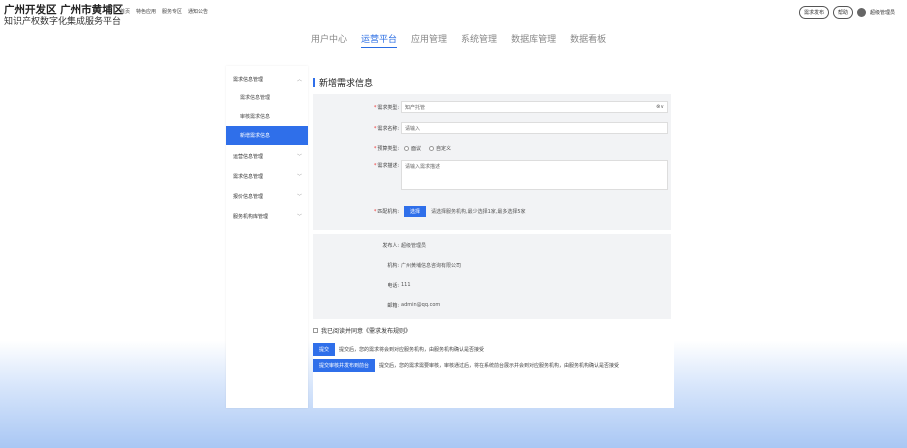 This screenshot has width=907, height=448. What do you see at coordinates (492, 245) in the screenshot?
I see `info-row-publisher: 发布人: 超级管理员` at bounding box center [492, 245].